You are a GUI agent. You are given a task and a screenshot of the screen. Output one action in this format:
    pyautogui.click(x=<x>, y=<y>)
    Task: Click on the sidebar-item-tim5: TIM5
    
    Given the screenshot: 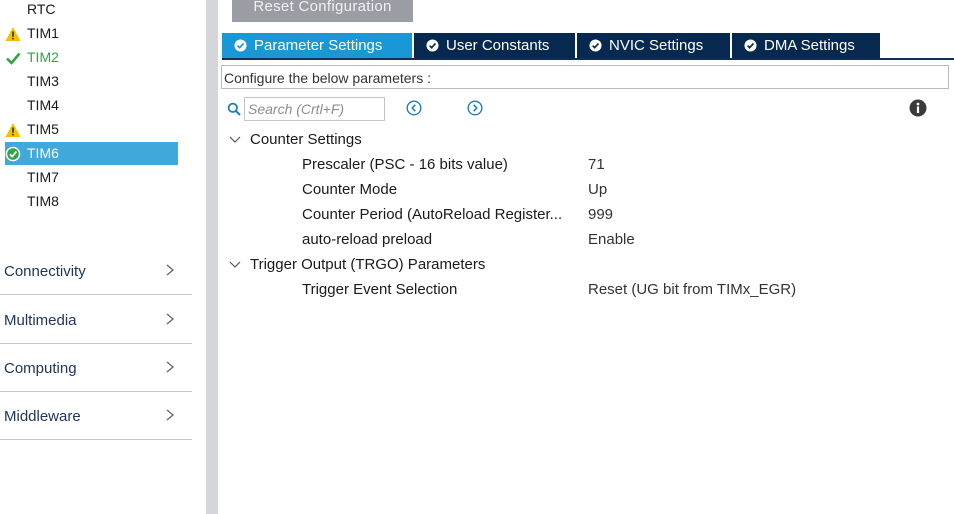 What is the action you would take?
    pyautogui.click(x=91, y=129)
    